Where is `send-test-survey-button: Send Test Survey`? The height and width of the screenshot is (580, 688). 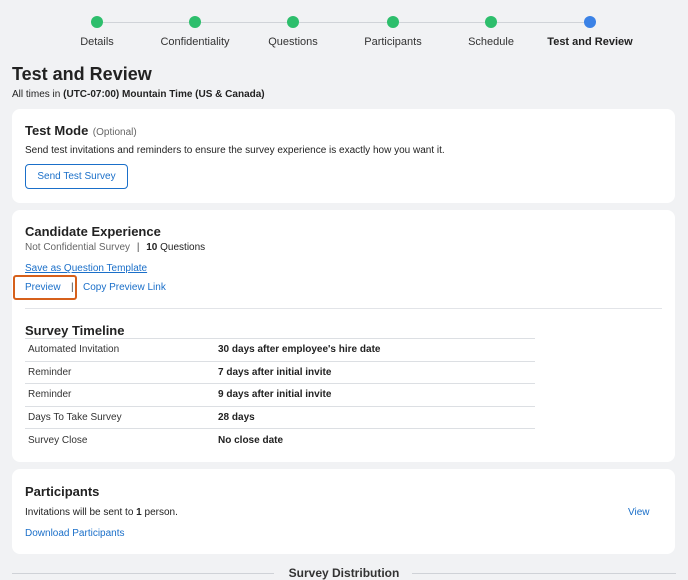
send-test-survey-button: Send Test Survey is located at coordinates (76, 176).